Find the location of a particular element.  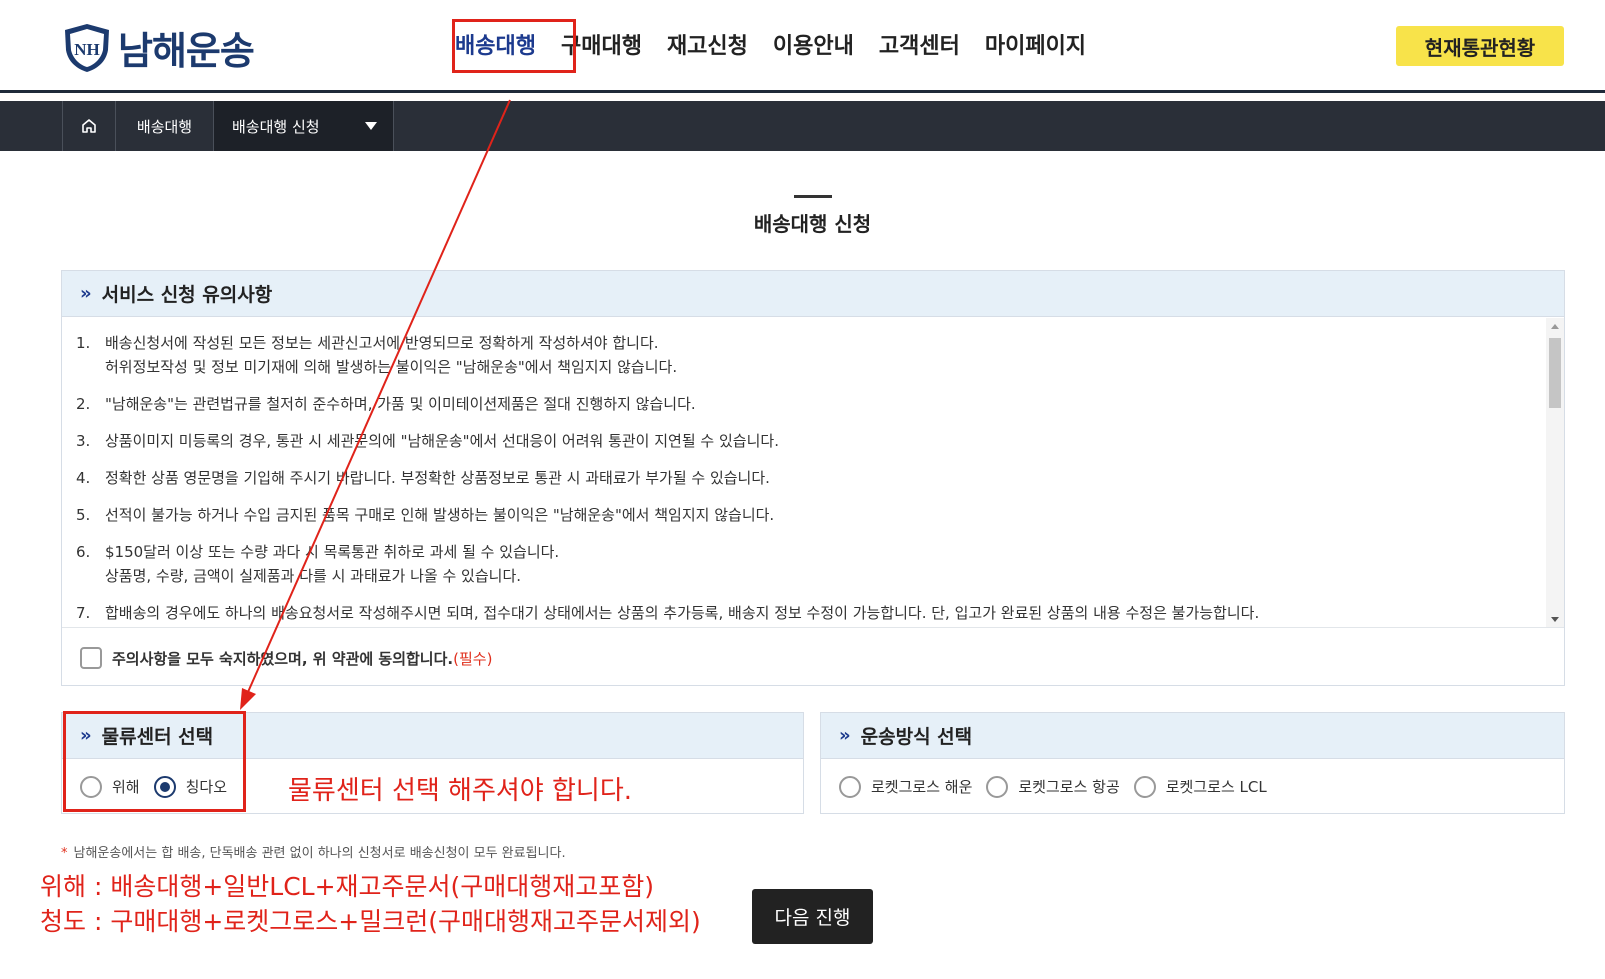

logo-text: 남해운송 is located at coordinates (186, 51).